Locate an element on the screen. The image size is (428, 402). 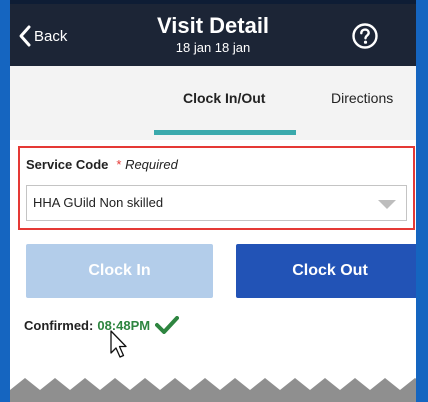
service-code-dropdown: HHA GUild Non skilled is located at coordinates (216, 203).